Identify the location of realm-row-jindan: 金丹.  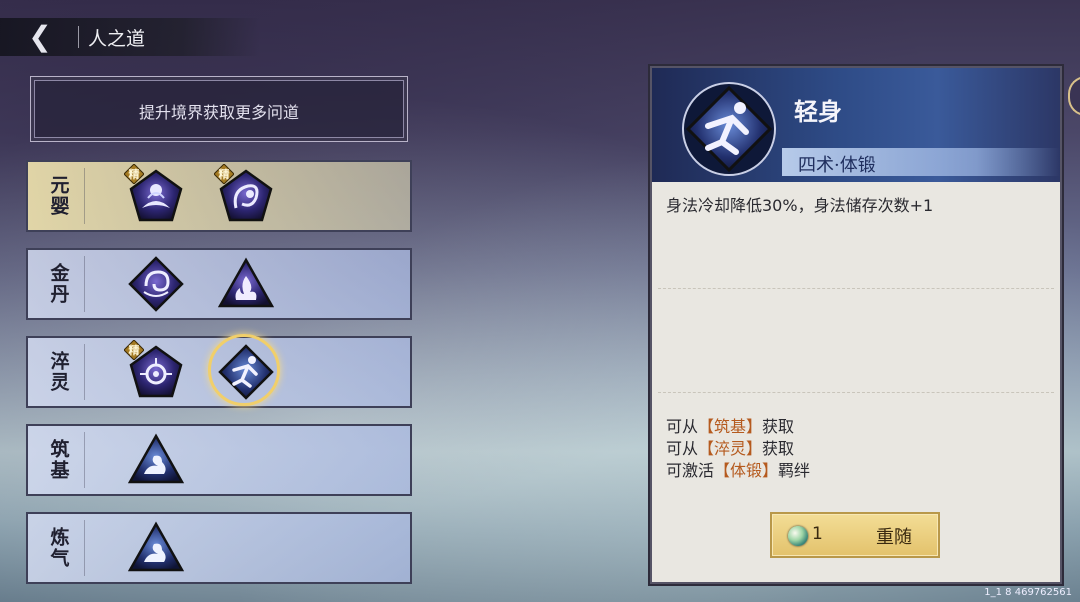
(219, 284).